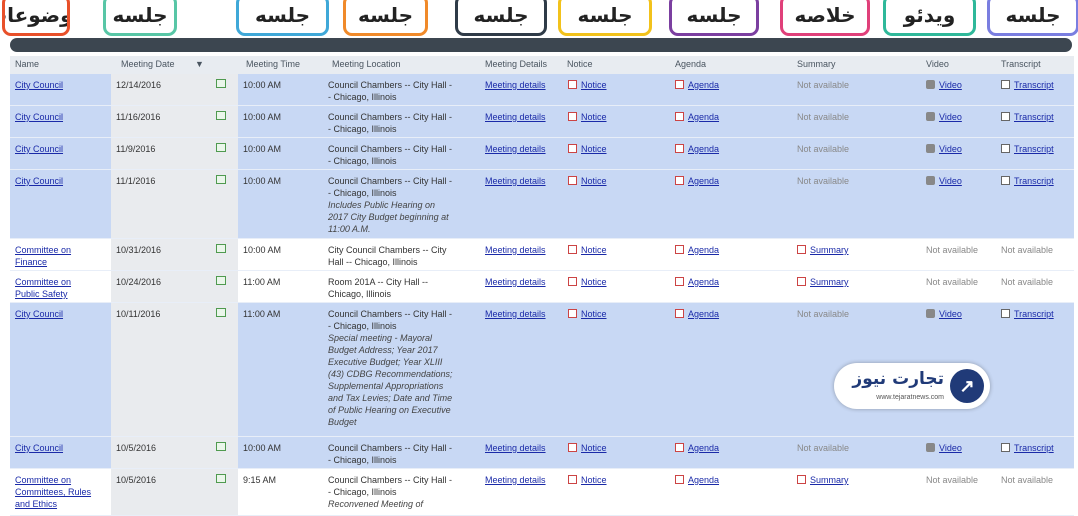  What do you see at coordinates (1021, 64) in the screenshot?
I see `col-transcript: Transcript` at bounding box center [1021, 64].